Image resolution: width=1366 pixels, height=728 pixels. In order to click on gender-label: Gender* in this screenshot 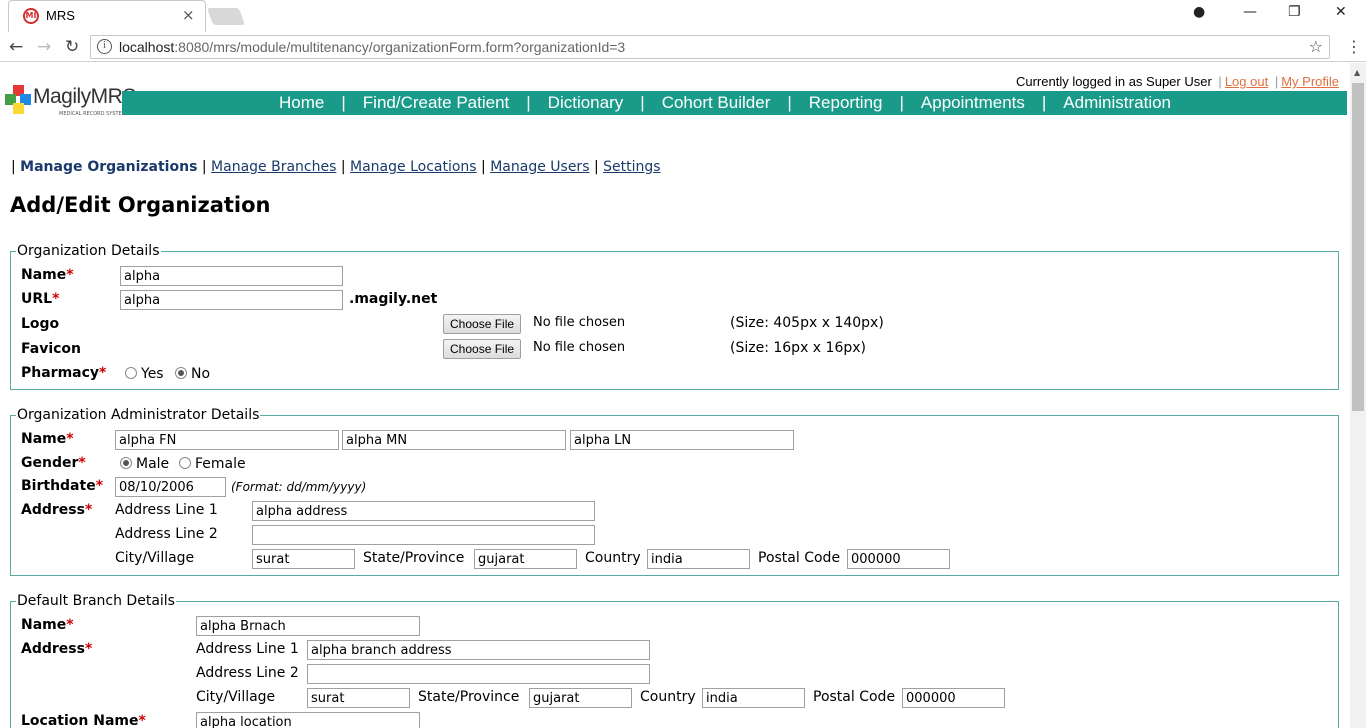, I will do `click(53, 463)`.